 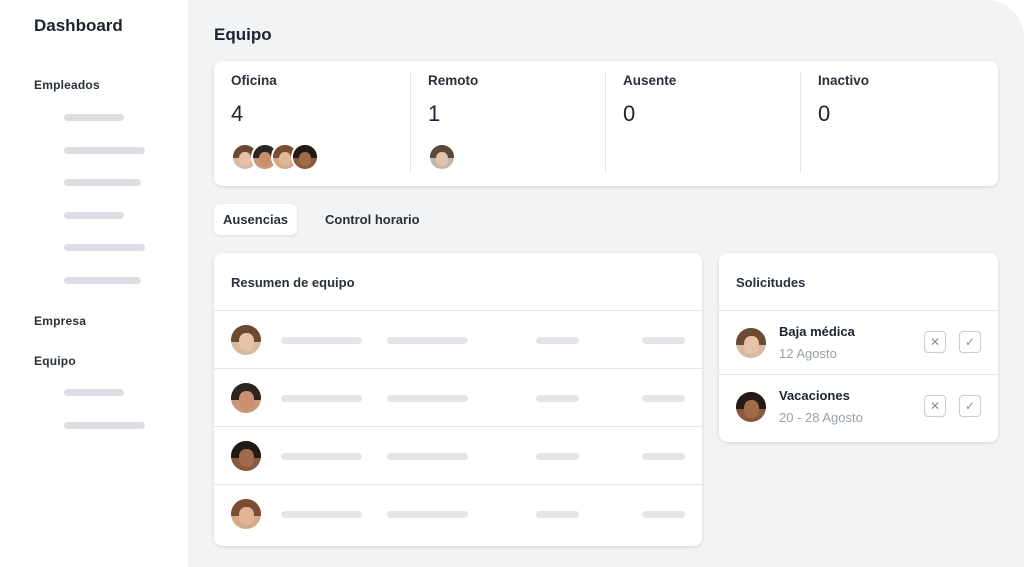 What do you see at coordinates (844, 80) in the screenshot?
I see `stat-label: Inactivo` at bounding box center [844, 80].